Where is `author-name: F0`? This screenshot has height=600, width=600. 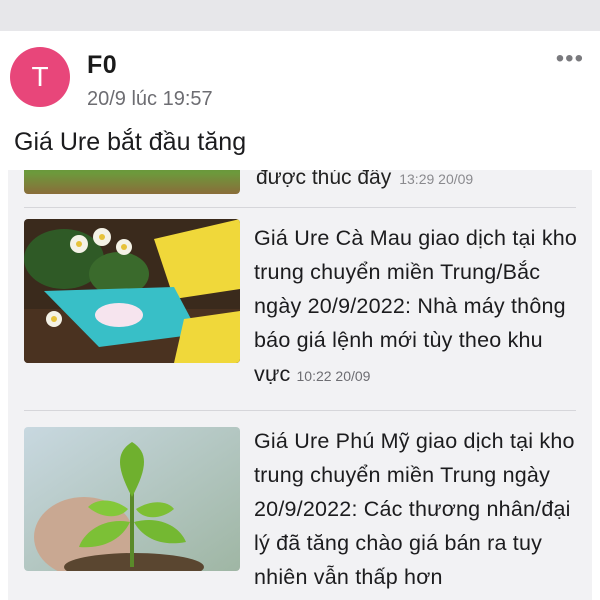 author-name: F0 is located at coordinates (102, 65).